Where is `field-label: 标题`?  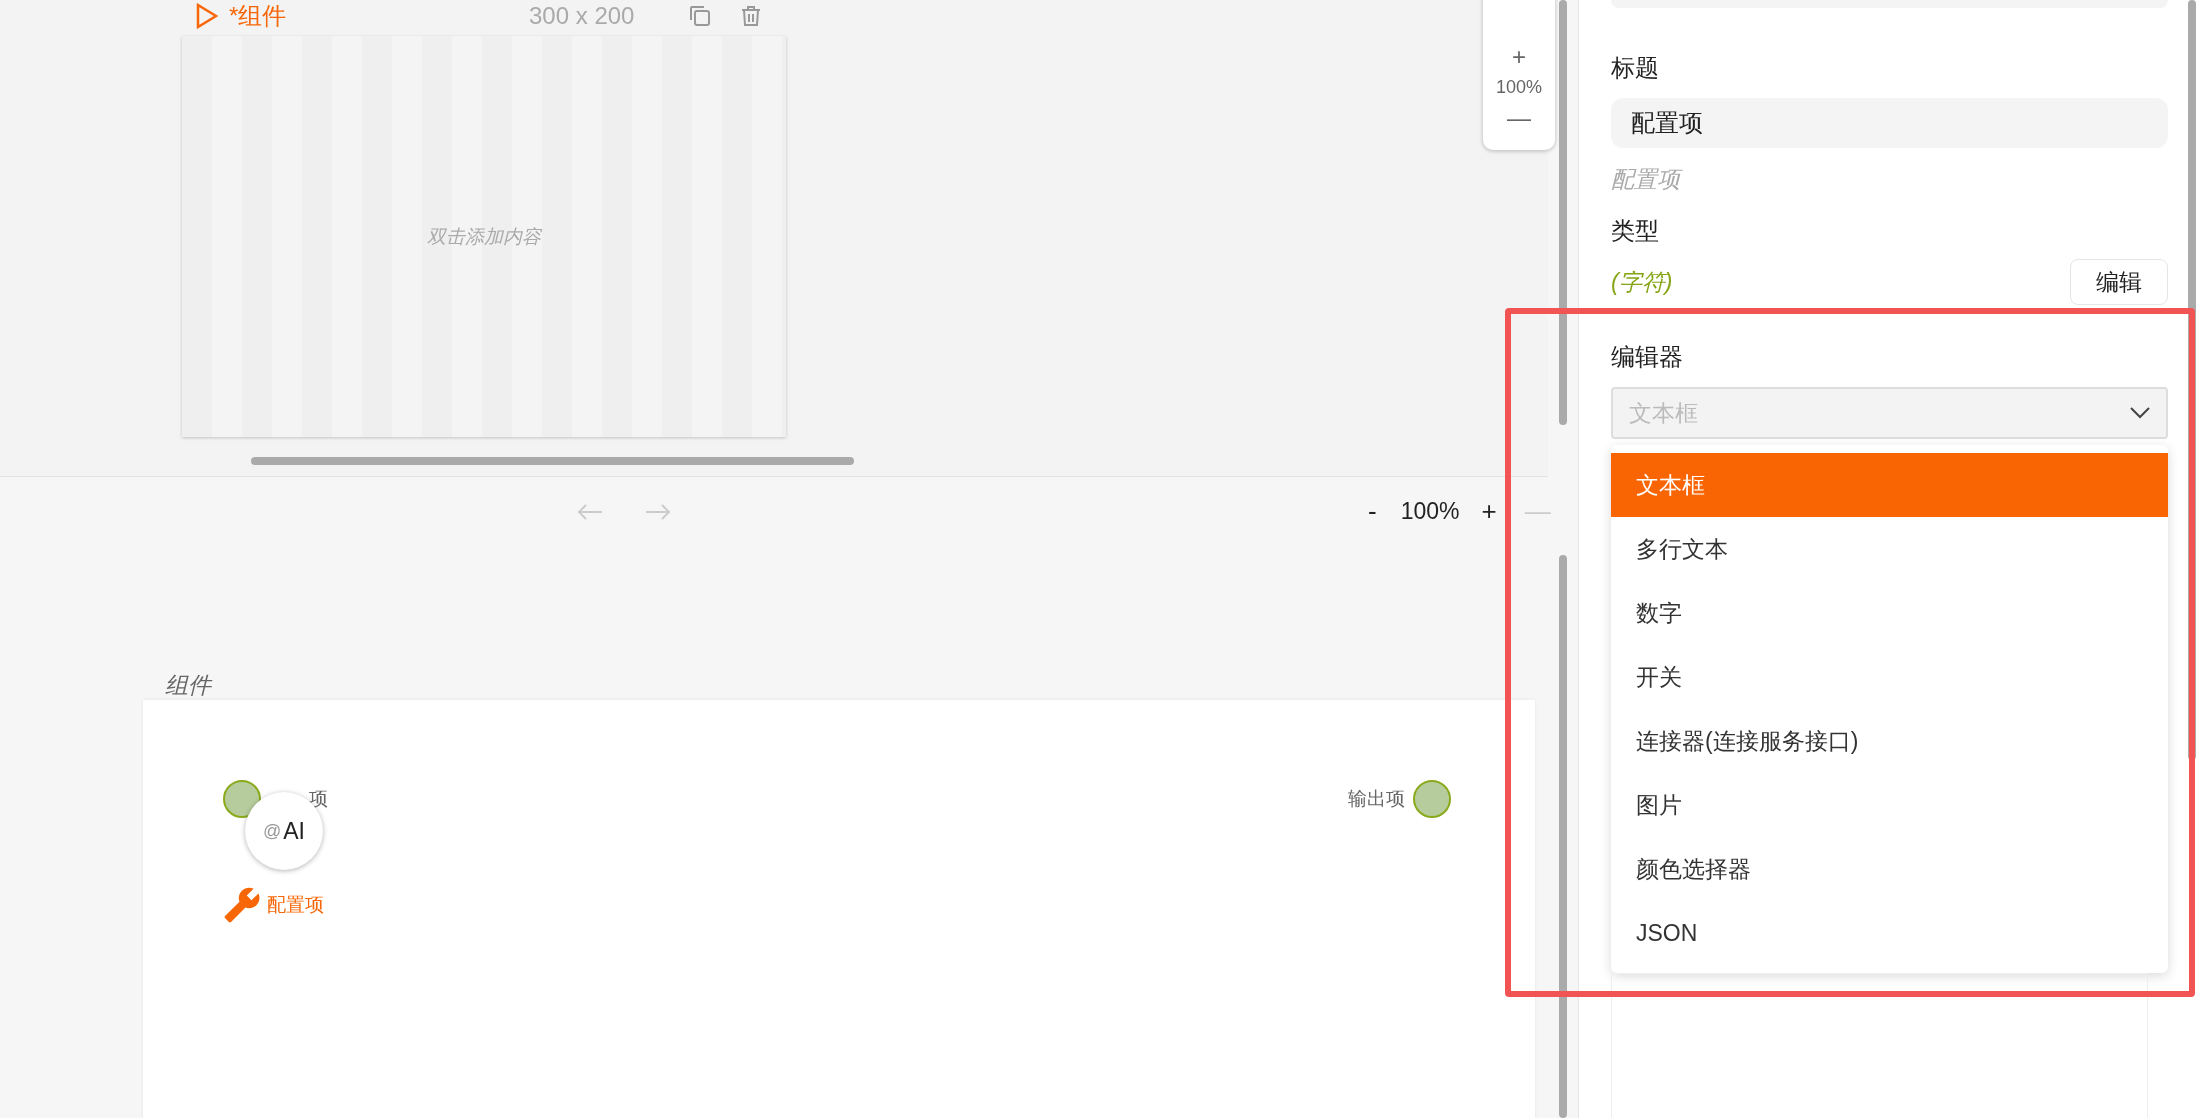 field-label: 标题 is located at coordinates (1635, 68).